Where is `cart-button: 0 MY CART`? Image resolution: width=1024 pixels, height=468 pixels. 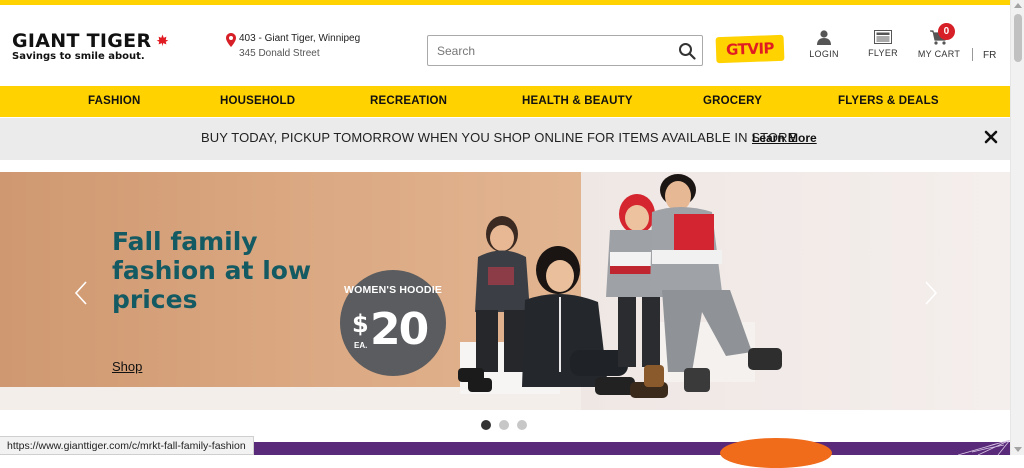
cart-button: 0 MY CART is located at coordinates (939, 41).